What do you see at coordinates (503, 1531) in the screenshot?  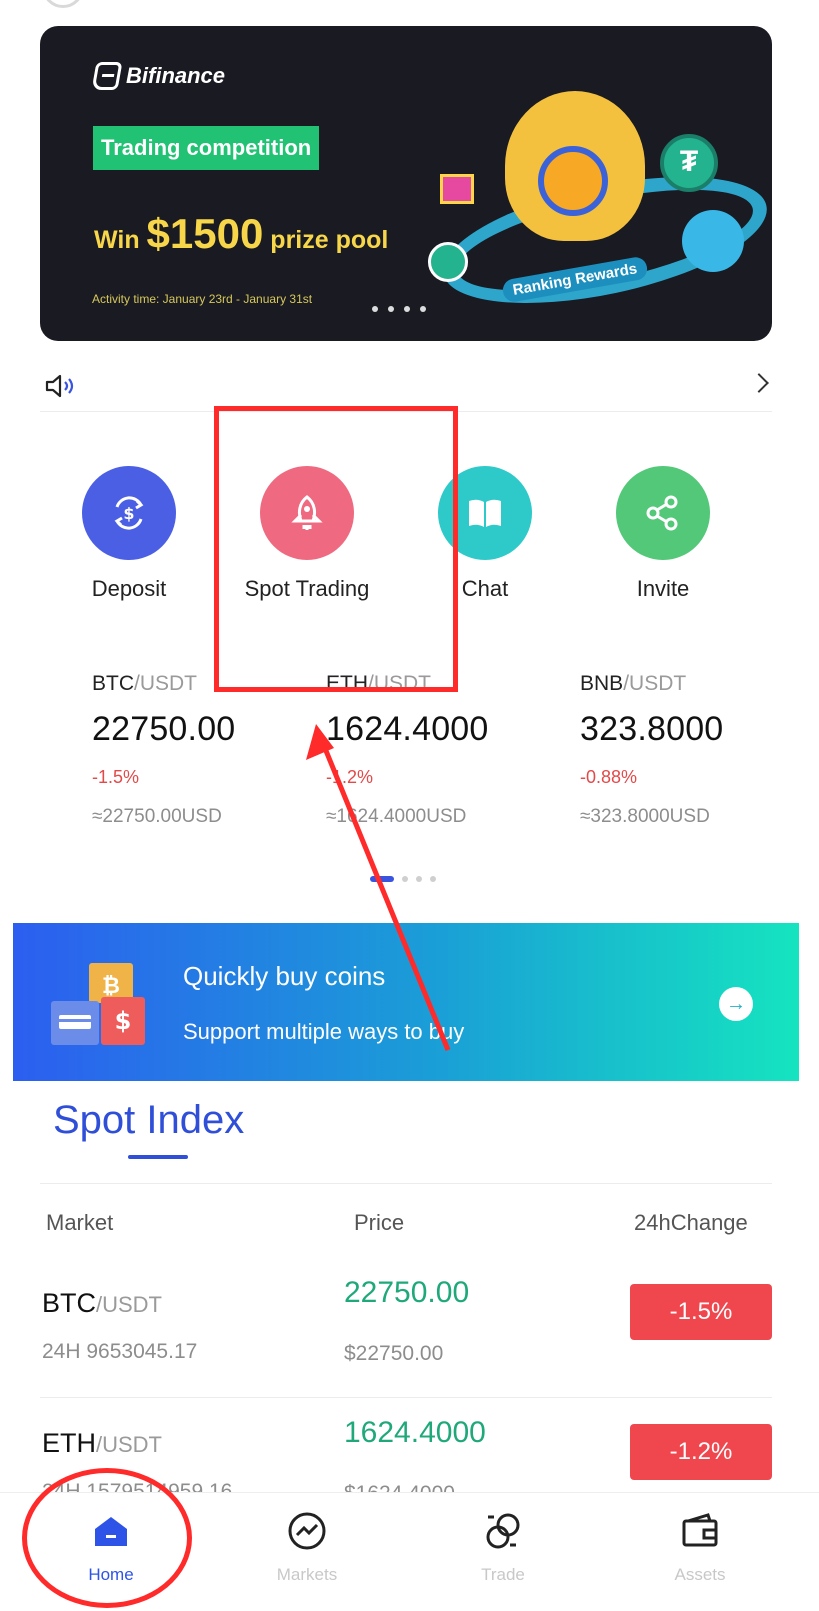 I see `trade-icon` at bounding box center [503, 1531].